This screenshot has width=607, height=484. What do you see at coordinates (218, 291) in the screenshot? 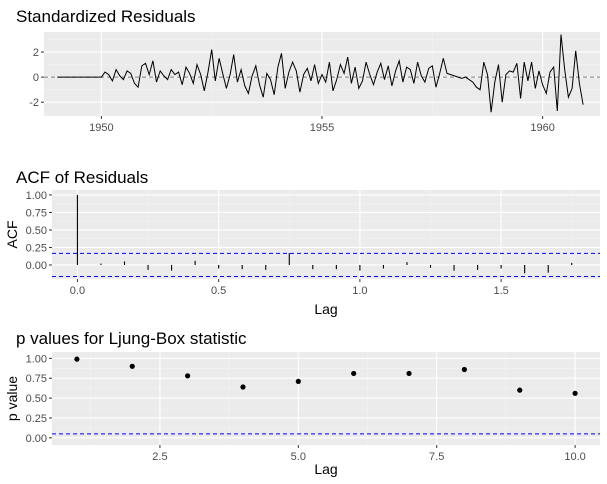
I see `x-tick-label: 0.5` at bounding box center [218, 291].